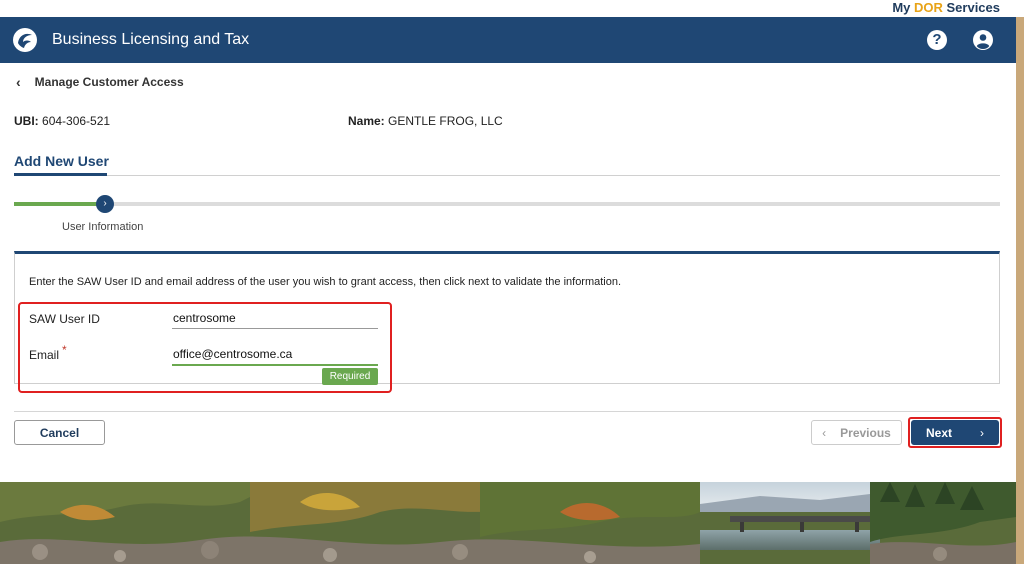 This screenshot has height=564, width=1024. What do you see at coordinates (865, 432) in the screenshot?
I see `previous-label: Previous` at bounding box center [865, 432].